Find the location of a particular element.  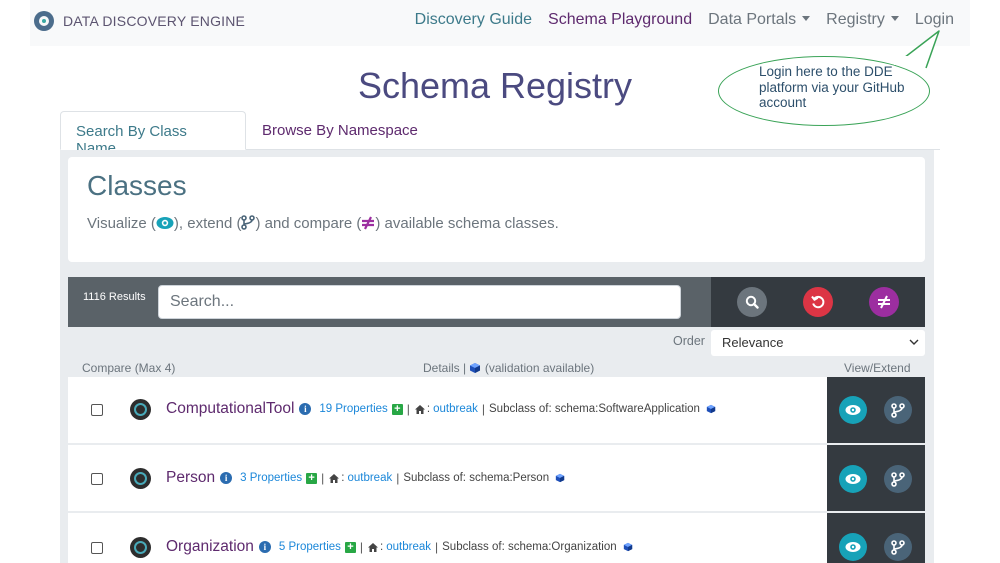

desc-text-4: ) available schema classes. is located at coordinates (467, 223).